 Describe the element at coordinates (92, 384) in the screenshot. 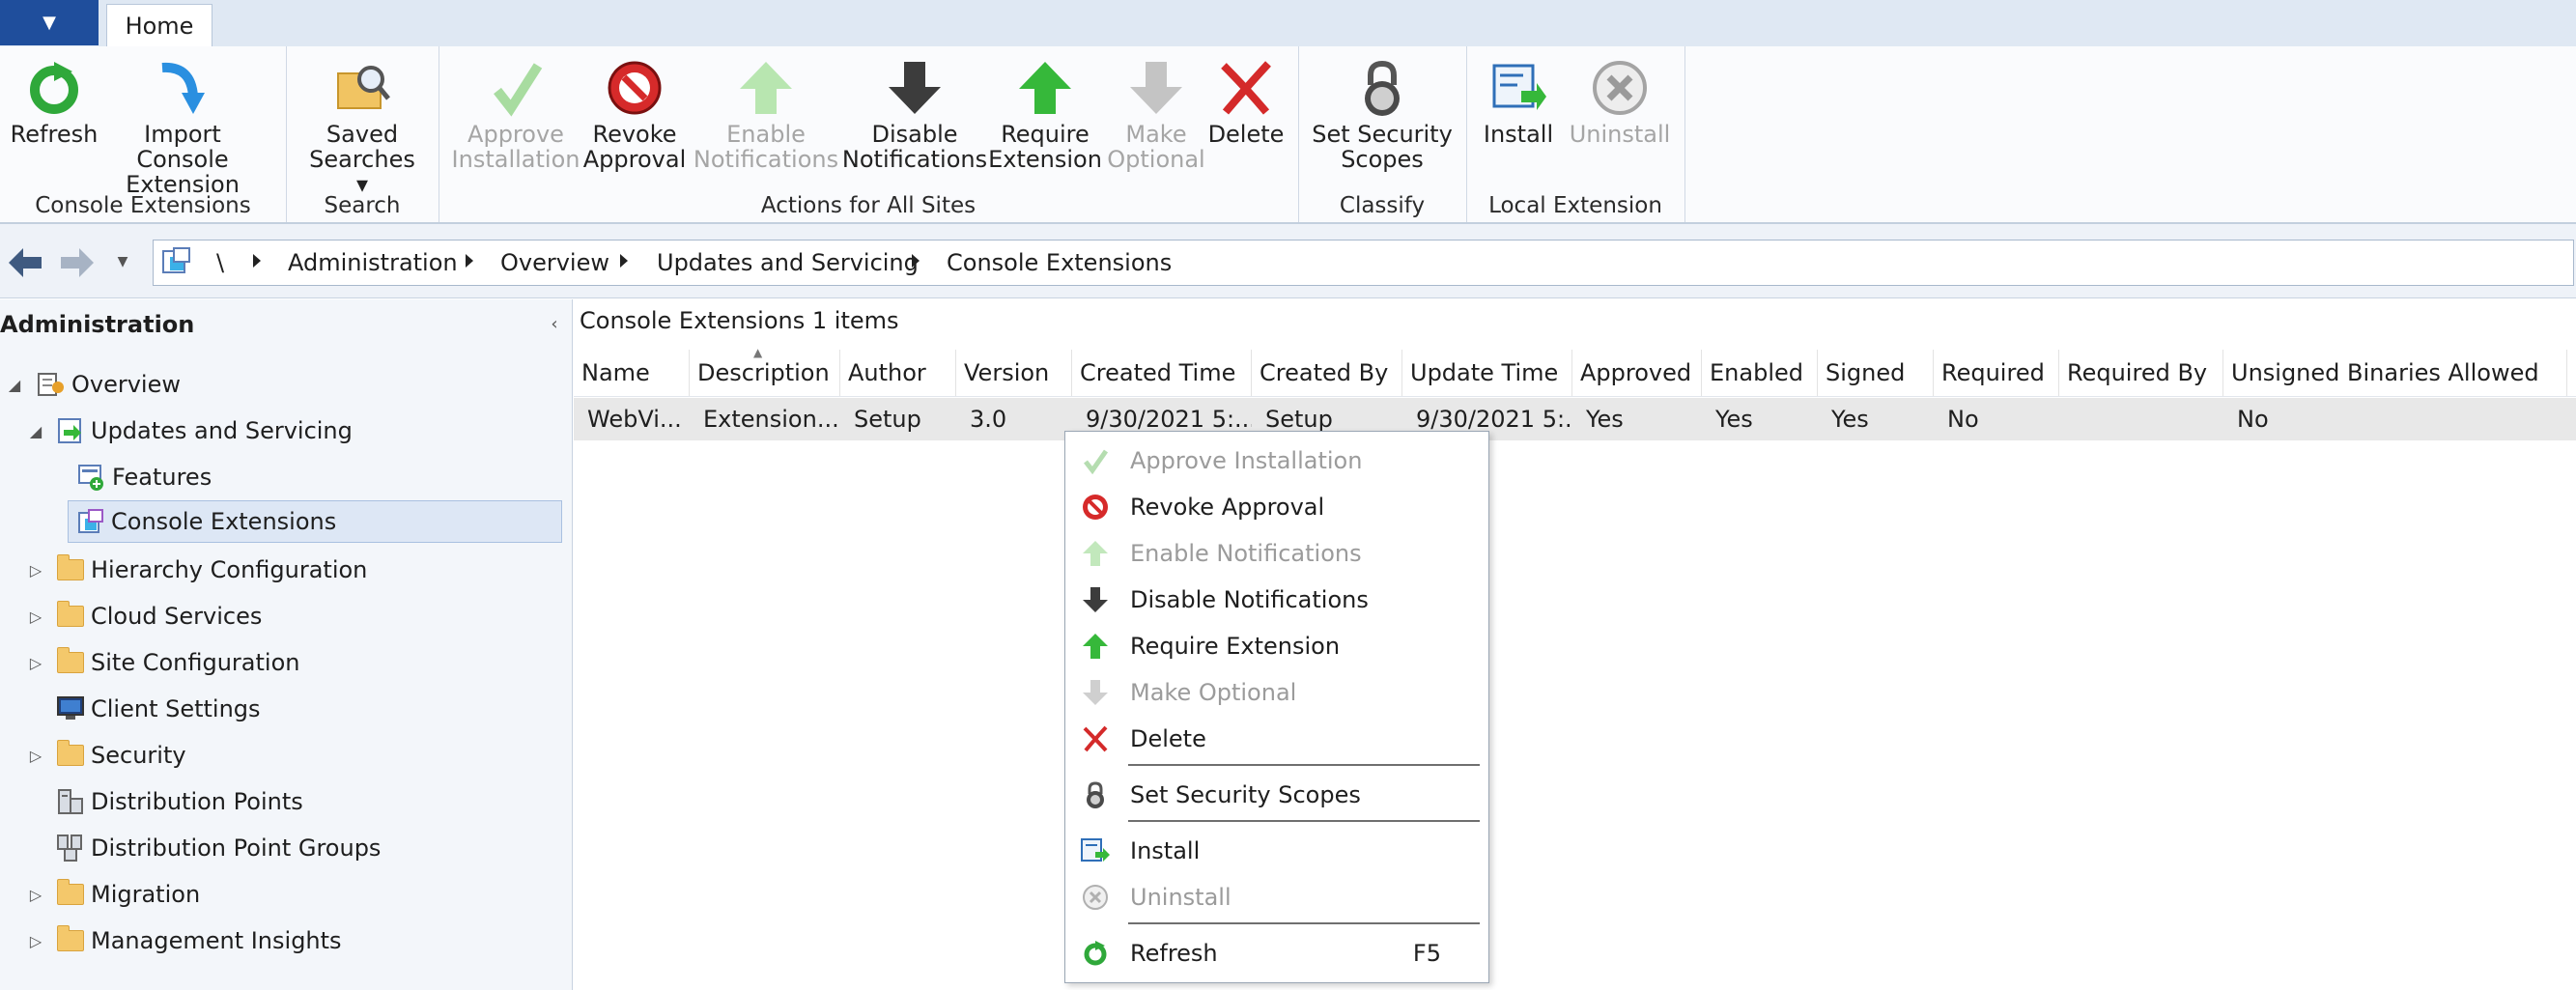

I see `nav-item-overview: ◢ Overview` at that location.